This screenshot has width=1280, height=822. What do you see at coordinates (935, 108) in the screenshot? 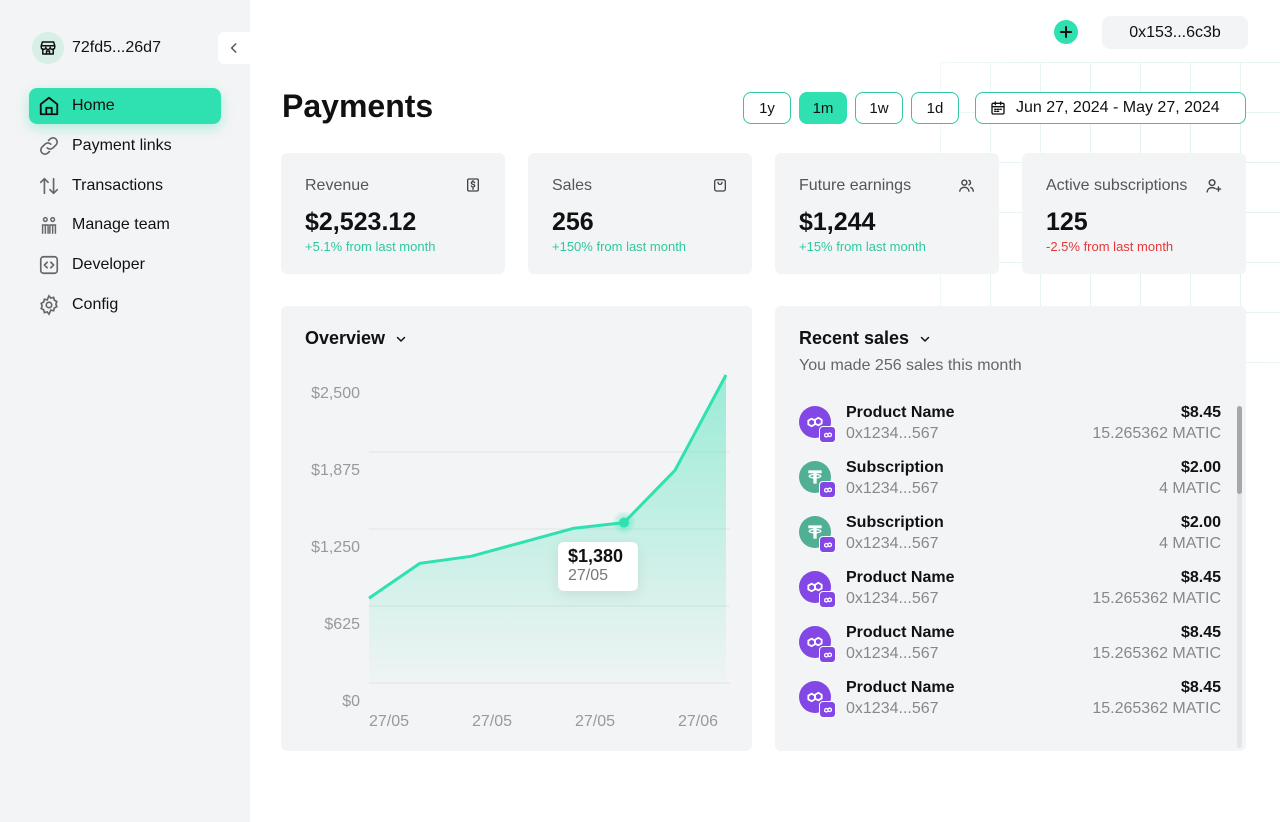
I see `range-1d-button: 1d` at bounding box center [935, 108].